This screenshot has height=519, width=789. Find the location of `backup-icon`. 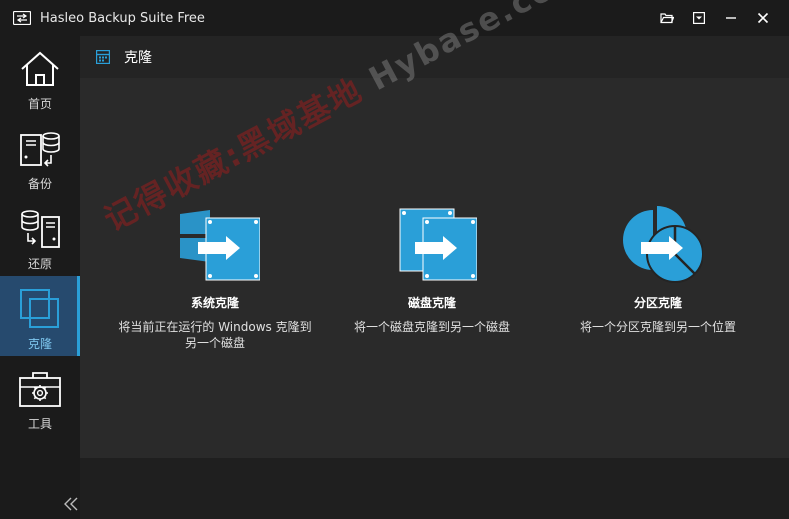

backup-icon is located at coordinates (40, 149).